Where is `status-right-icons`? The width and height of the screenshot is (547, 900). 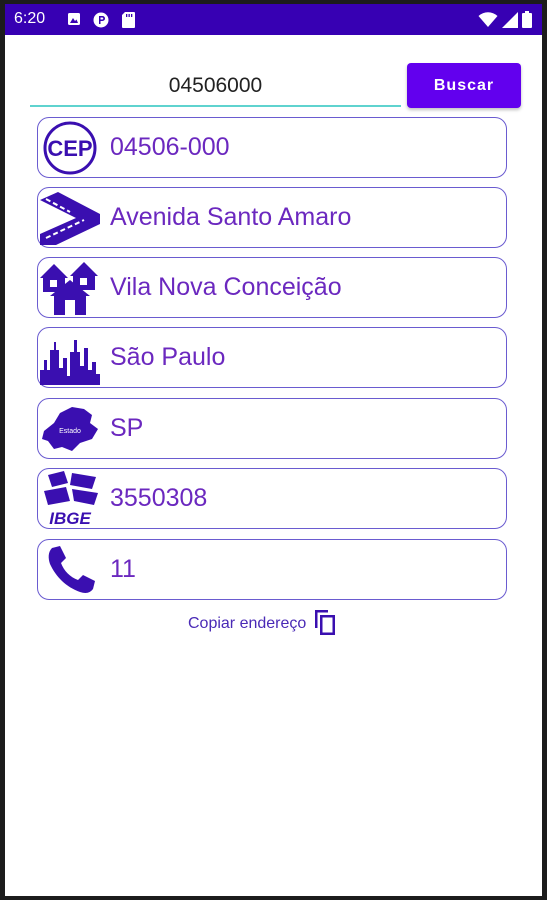
status-right-icons is located at coordinates (505, 22).